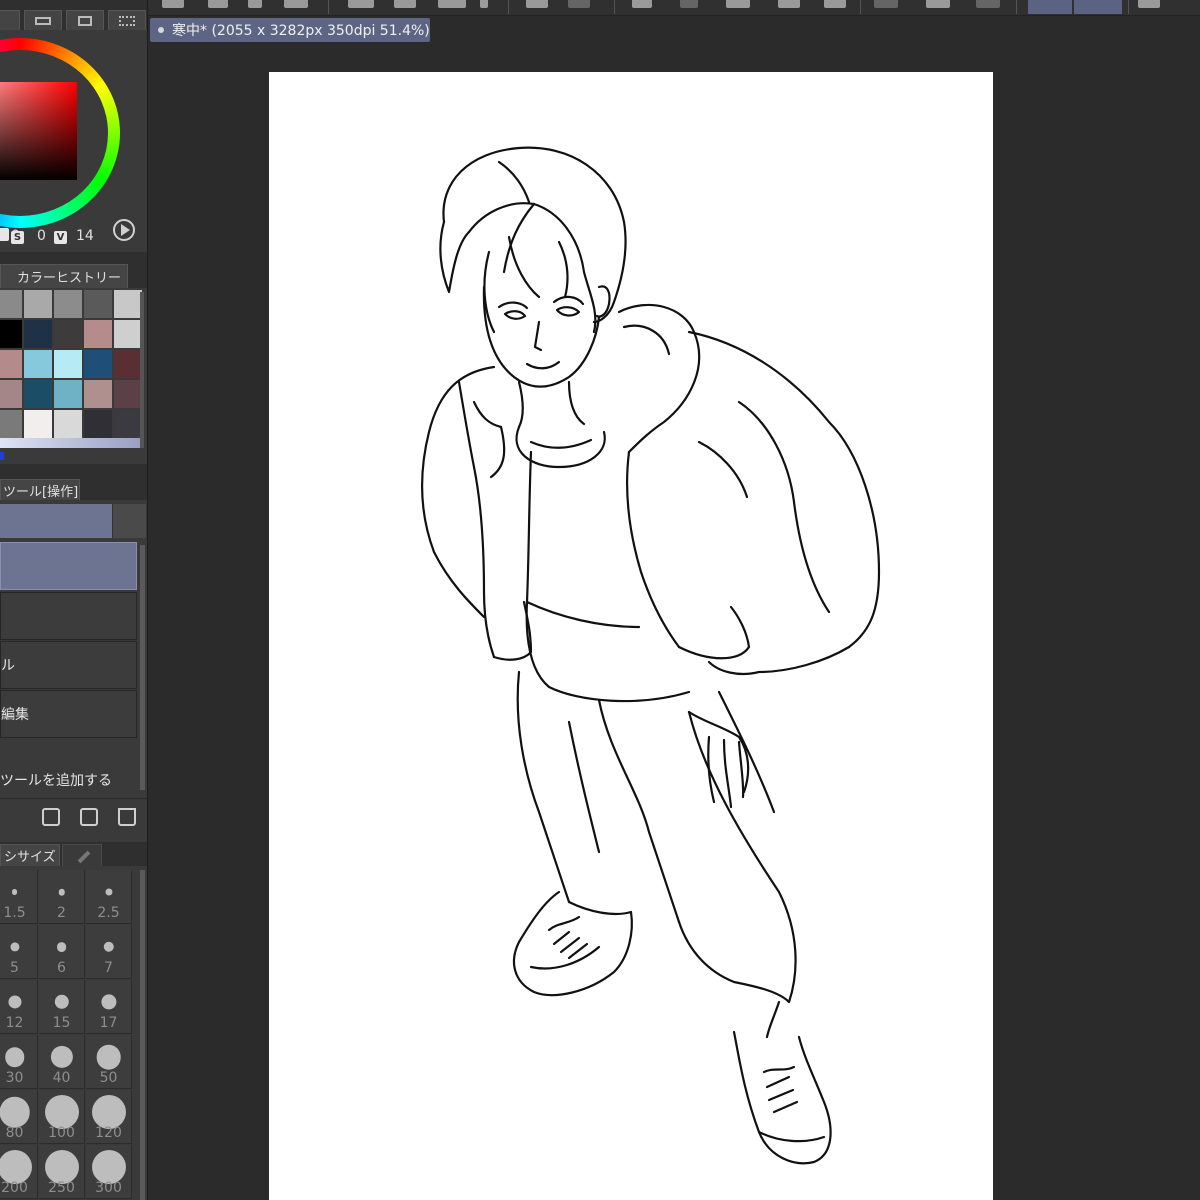 This screenshot has height=1200, width=1200. What do you see at coordinates (127, 20) in the screenshot?
I see `tab-approximate-color` at bounding box center [127, 20].